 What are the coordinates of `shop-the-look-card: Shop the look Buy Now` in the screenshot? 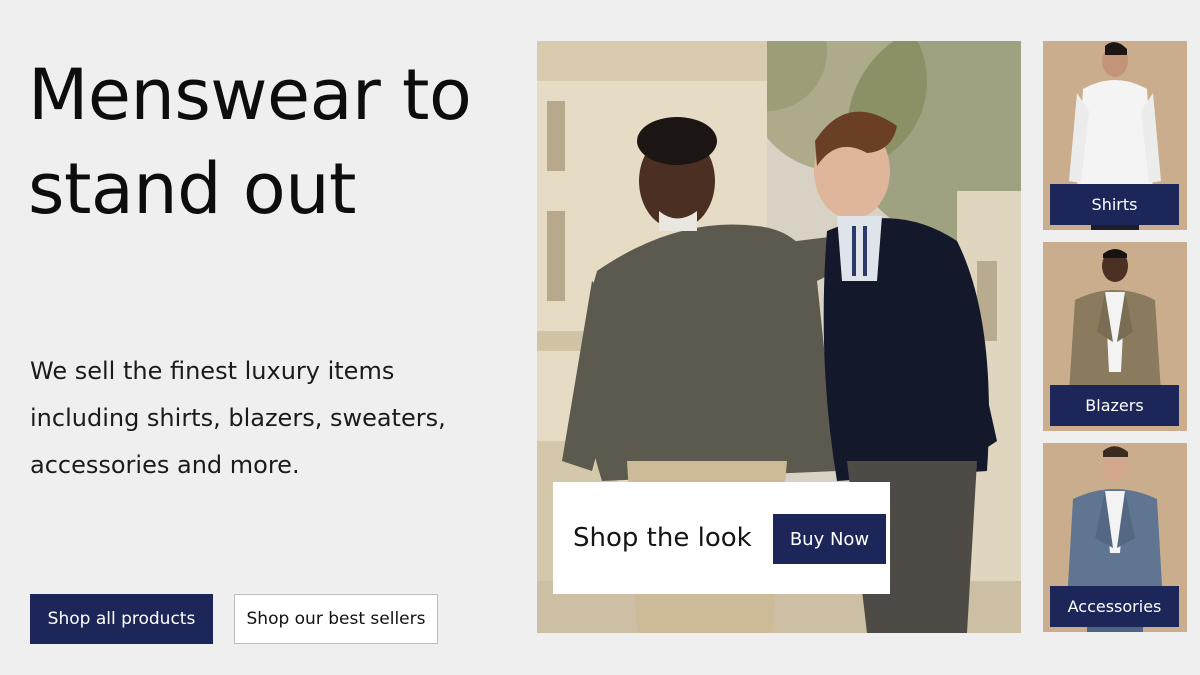 It's located at (721, 538).